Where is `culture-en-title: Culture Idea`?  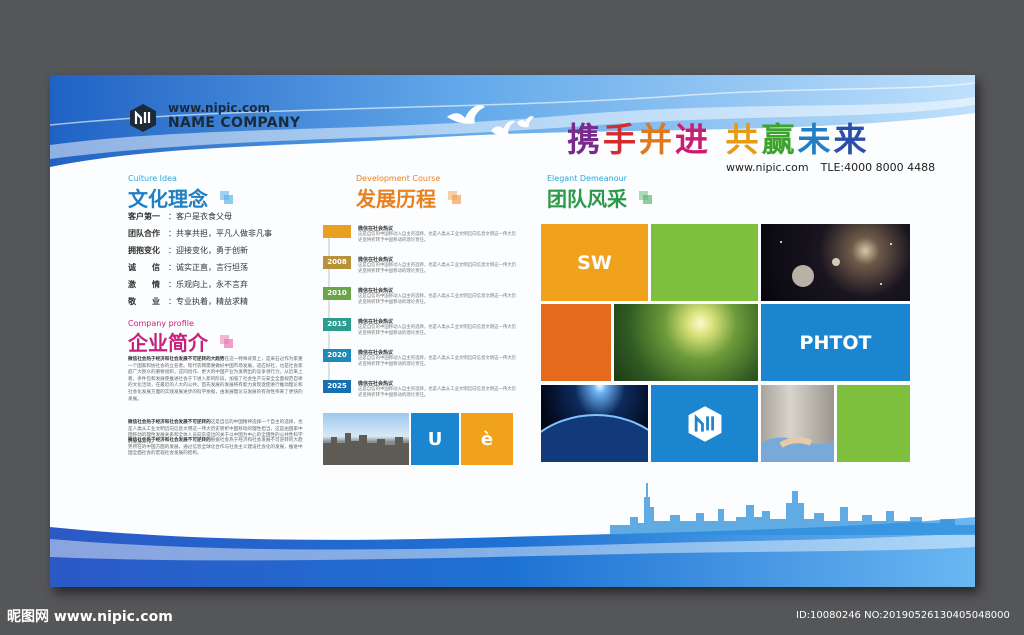 culture-en-title: Culture Idea is located at coordinates (152, 178).